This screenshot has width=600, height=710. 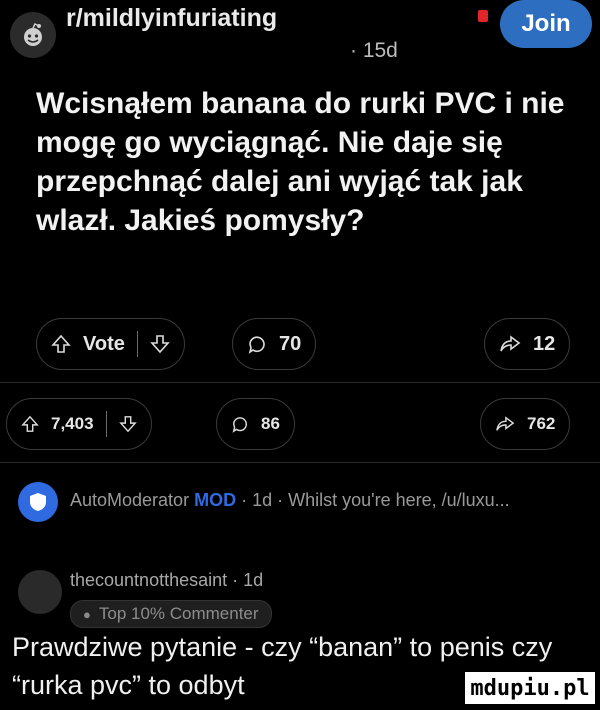 What do you see at coordinates (255, 424) in the screenshot?
I see `comments-button-2: 86` at bounding box center [255, 424].